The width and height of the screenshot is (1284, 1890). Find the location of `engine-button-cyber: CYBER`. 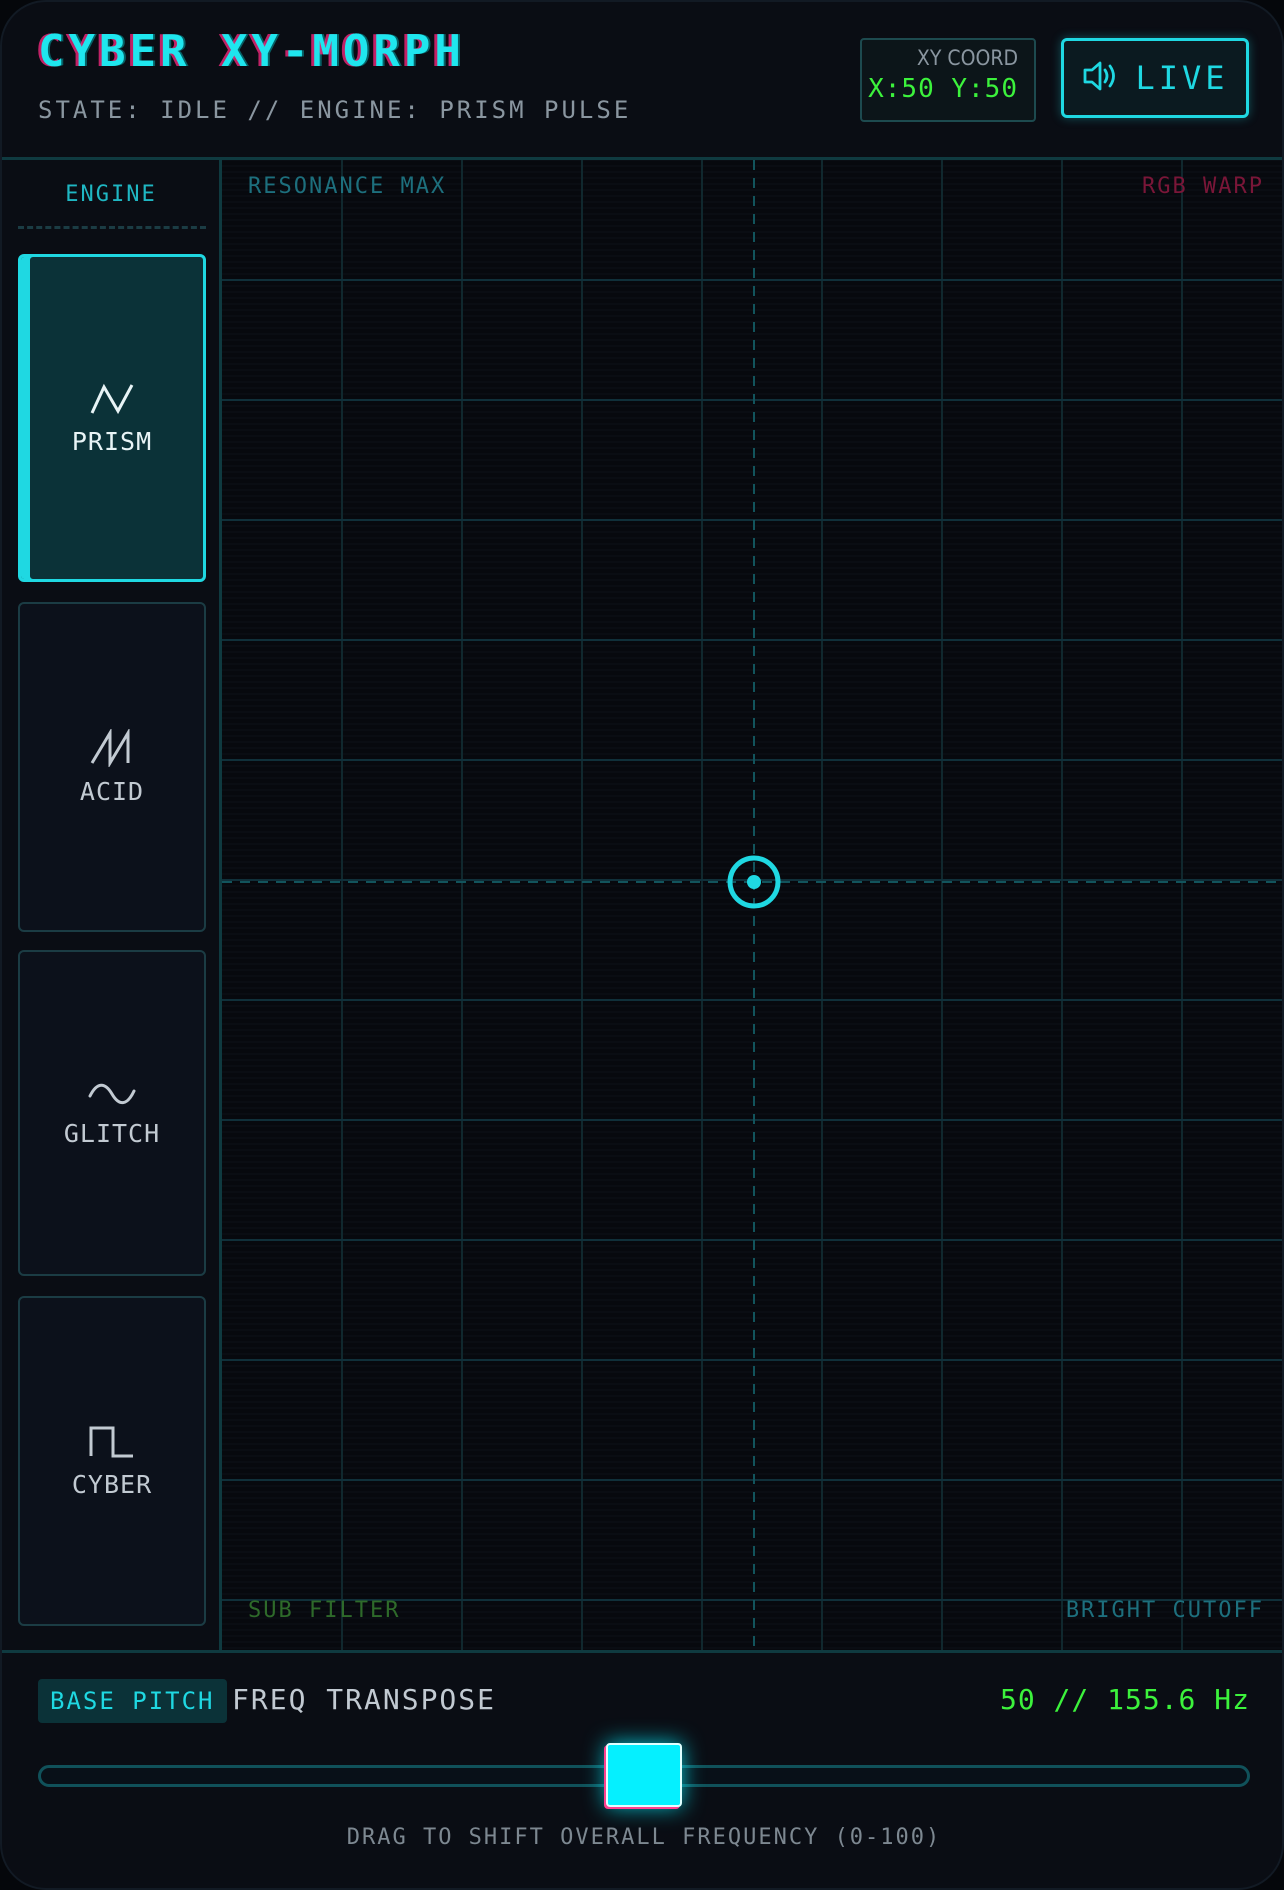

engine-button-cyber: CYBER is located at coordinates (112, 1461).